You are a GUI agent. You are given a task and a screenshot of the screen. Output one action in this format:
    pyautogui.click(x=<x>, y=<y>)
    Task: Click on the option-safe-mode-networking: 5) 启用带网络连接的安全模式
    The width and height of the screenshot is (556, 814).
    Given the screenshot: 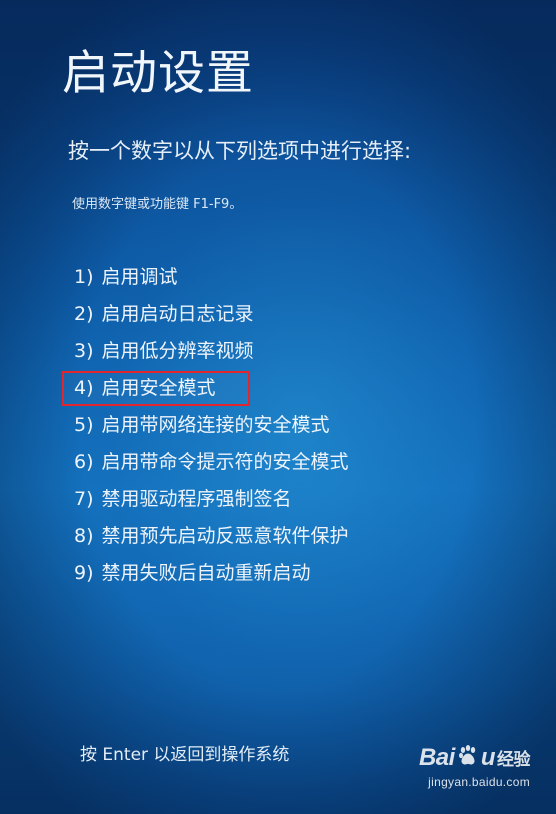 What is the action you would take?
    pyautogui.click(x=211, y=428)
    